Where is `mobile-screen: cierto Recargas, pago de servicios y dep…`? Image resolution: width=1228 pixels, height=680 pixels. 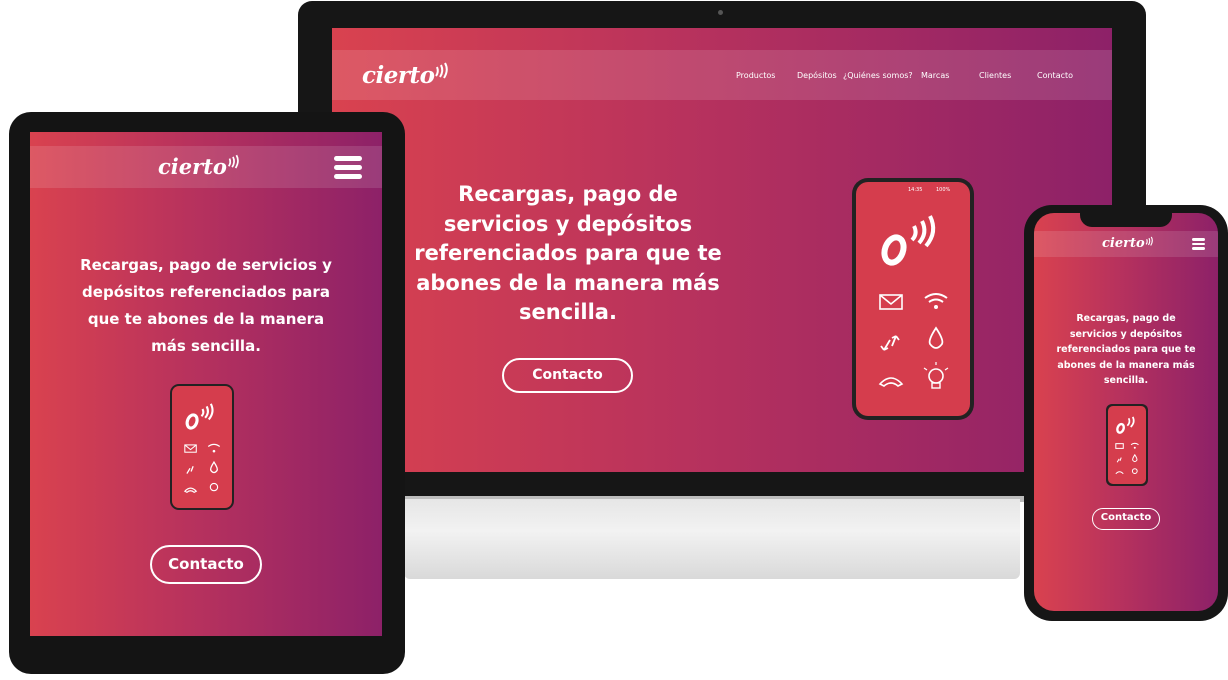 mobile-screen: cierto Recargas, pago de servicios y dep… is located at coordinates (1126, 412).